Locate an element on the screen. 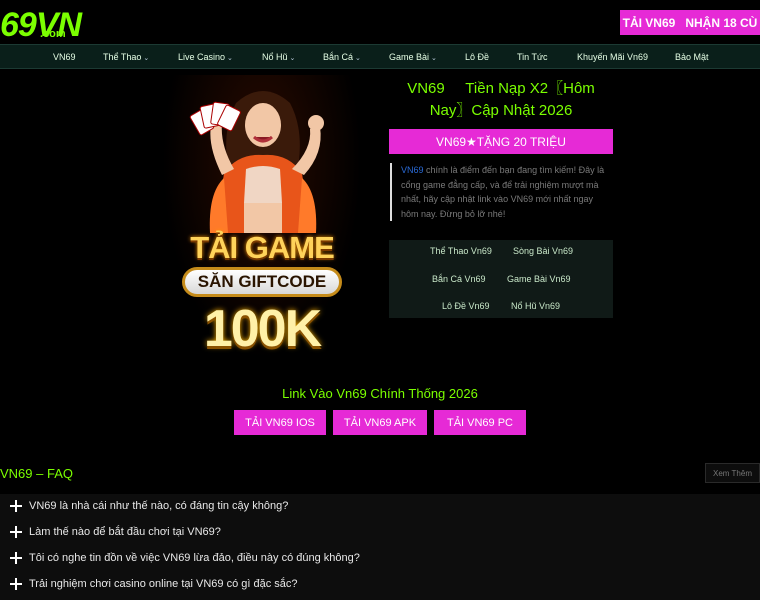 Image resolution: width=760 pixels, height=600 pixels. promo-headline: TẢI GAME is located at coordinates (262, 247).